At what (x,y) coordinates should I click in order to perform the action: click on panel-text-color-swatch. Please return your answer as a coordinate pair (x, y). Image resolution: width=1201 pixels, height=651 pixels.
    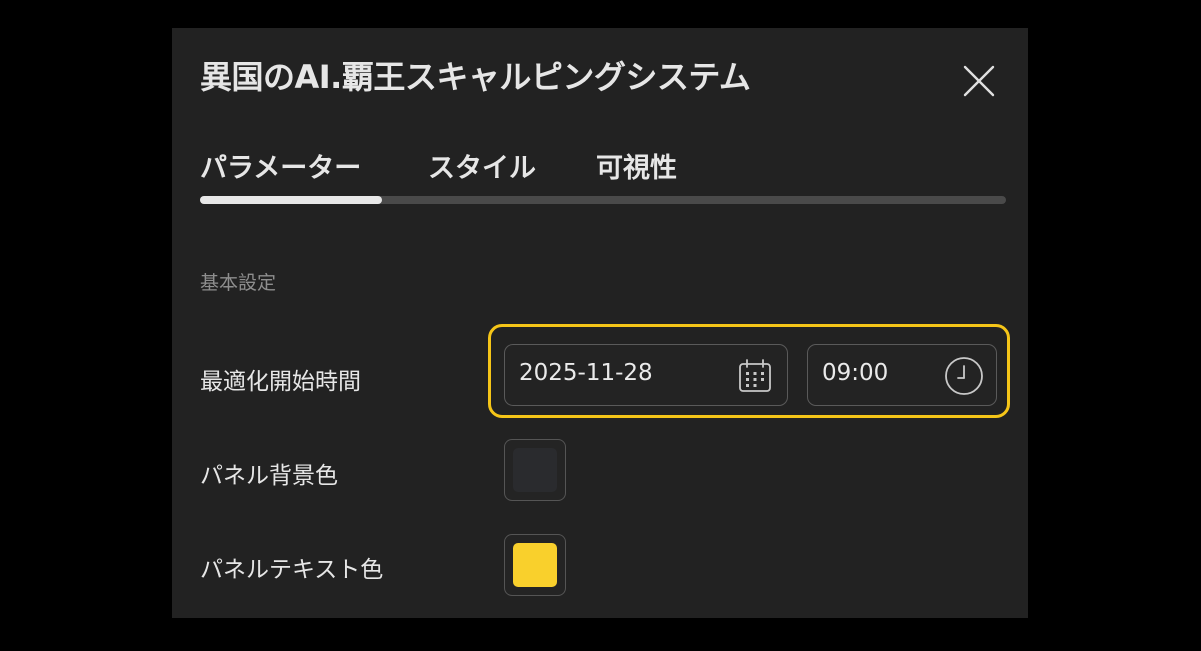
    Looking at the image, I should click on (535, 565).